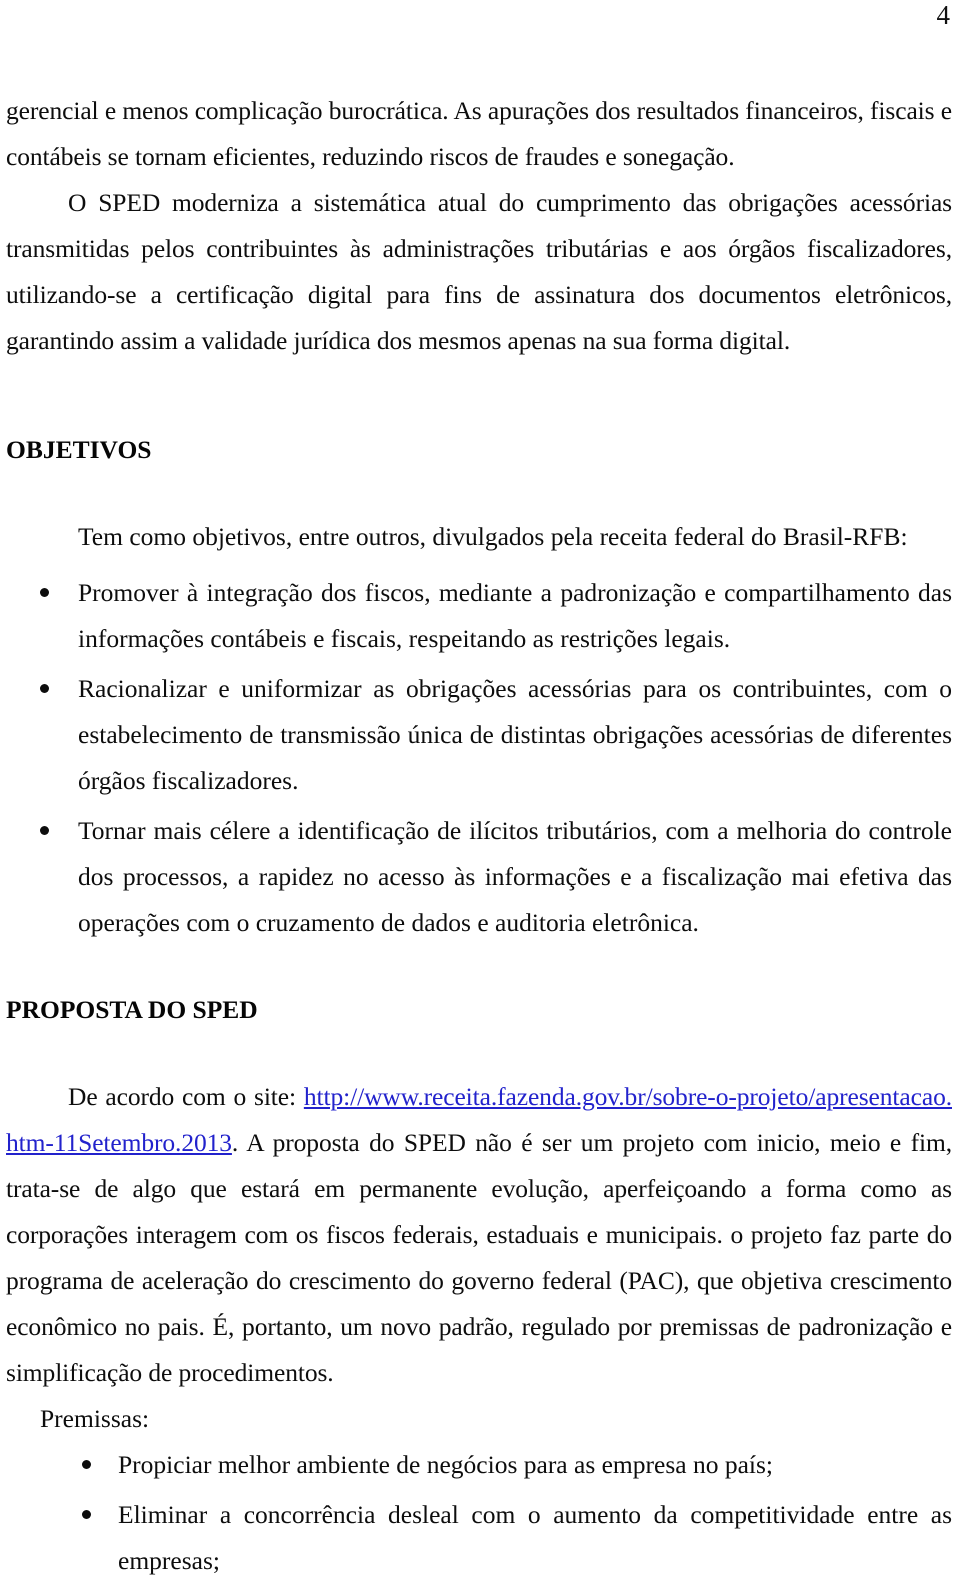 This screenshot has width=960, height=1584. What do you see at coordinates (132, 1009) in the screenshot?
I see `heading-proposta-do-sped: PROPOSTA DO SPED` at bounding box center [132, 1009].